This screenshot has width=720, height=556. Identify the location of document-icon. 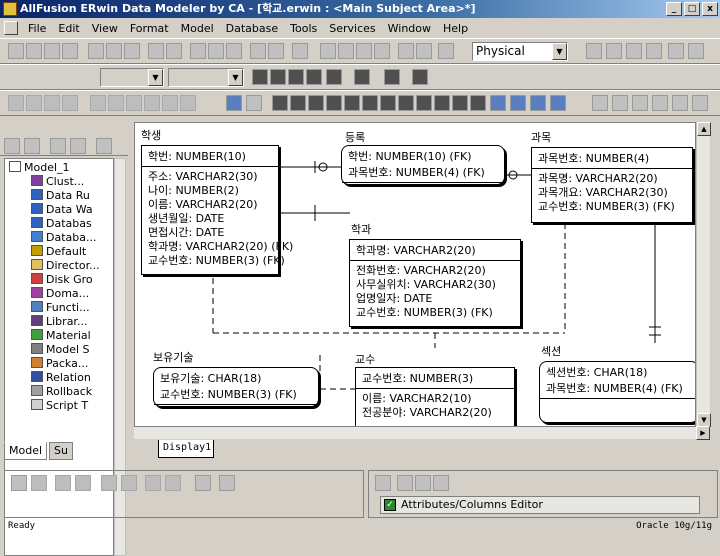
(11, 28).